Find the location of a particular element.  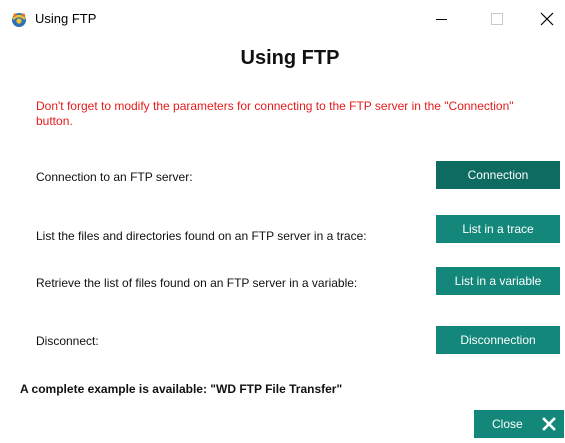

list-in-trace-button: List in a trace is located at coordinates (498, 229).